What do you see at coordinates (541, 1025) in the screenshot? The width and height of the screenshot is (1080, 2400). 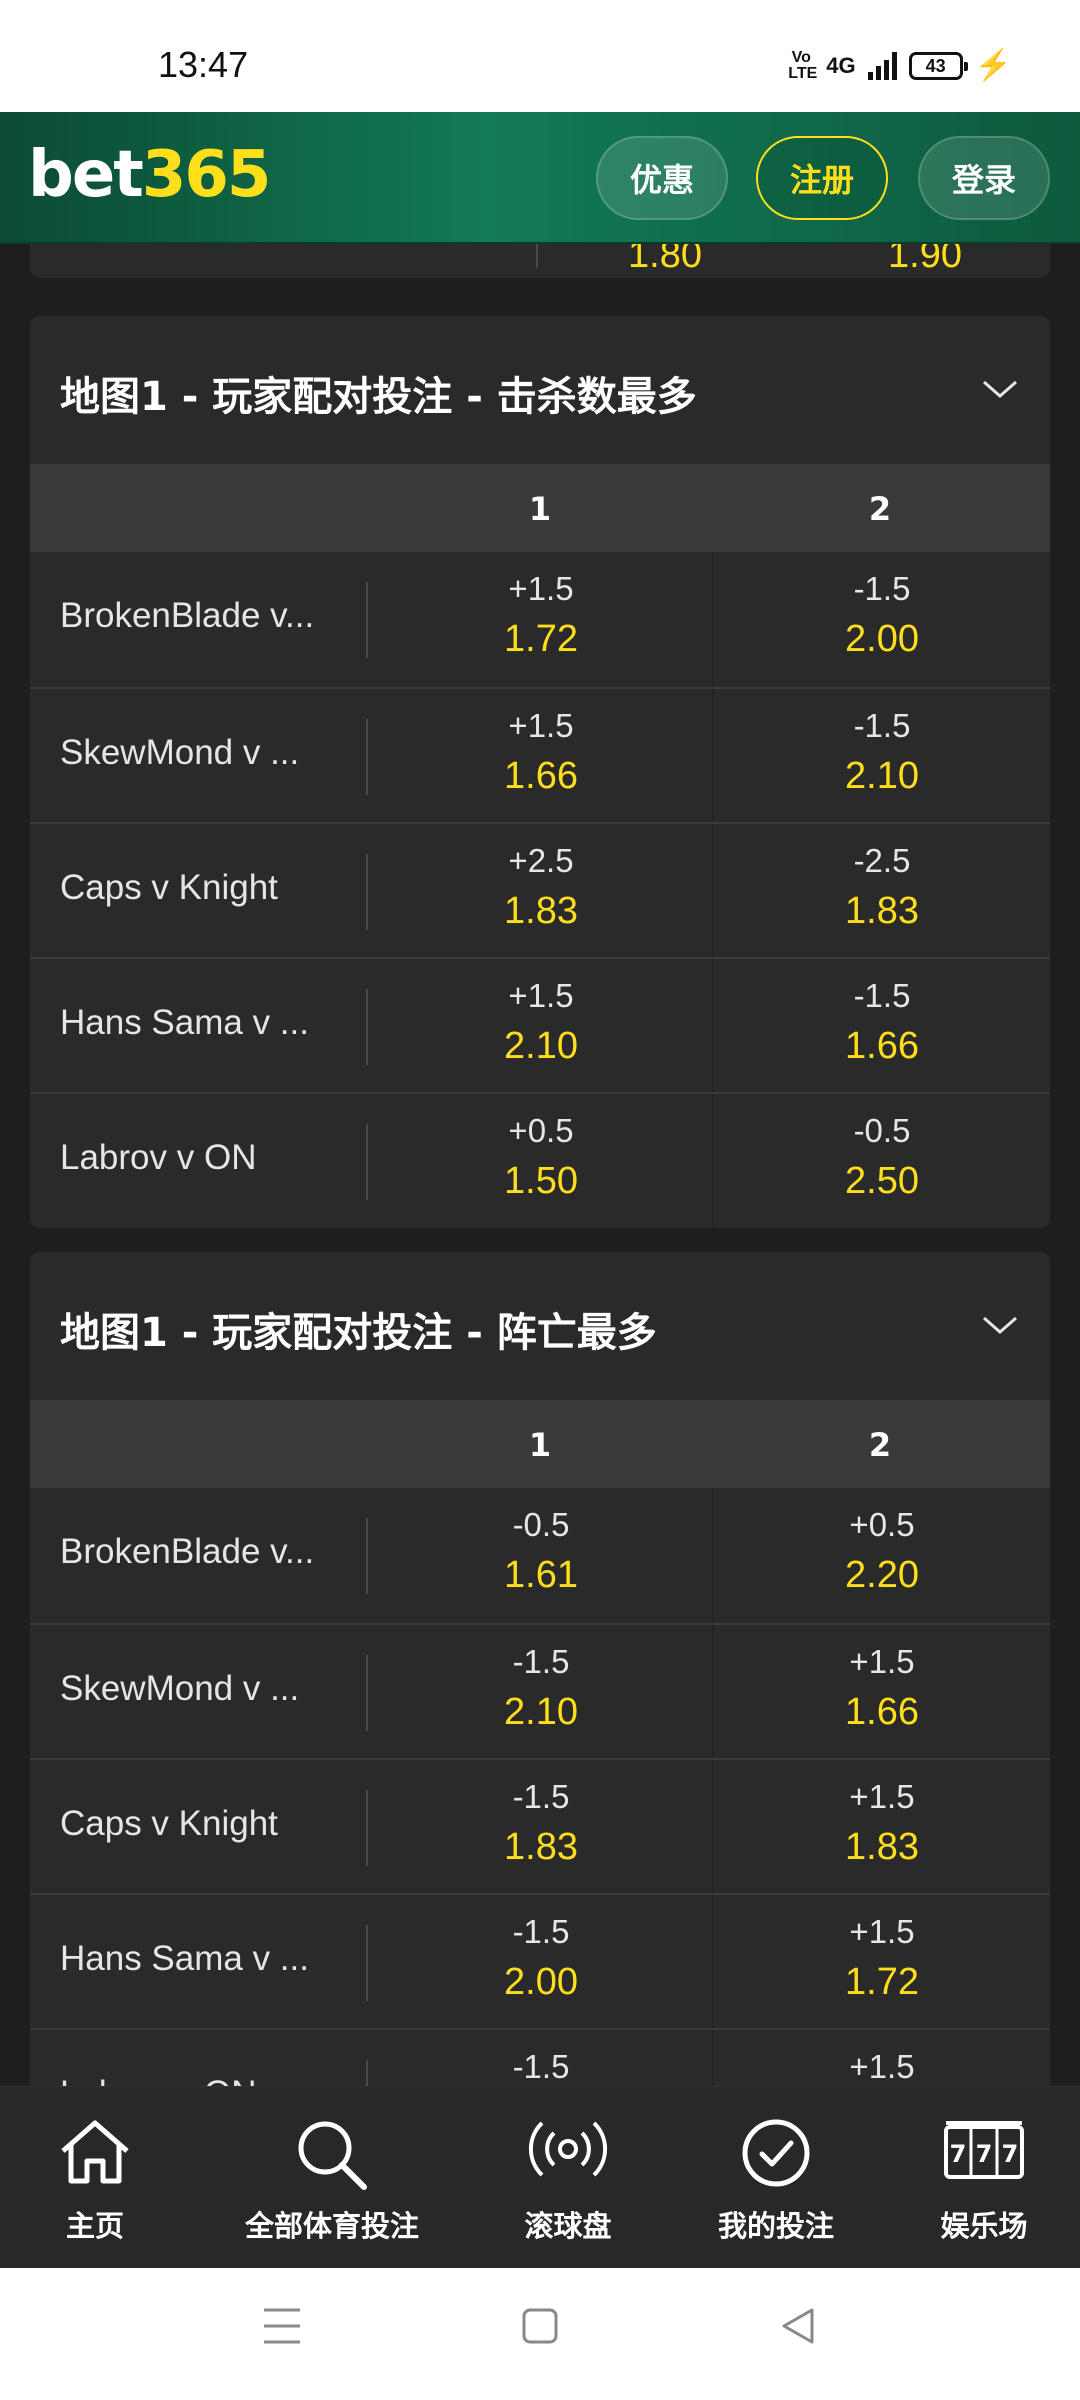 I see `odds-cell: +1.5 2.10` at bounding box center [541, 1025].